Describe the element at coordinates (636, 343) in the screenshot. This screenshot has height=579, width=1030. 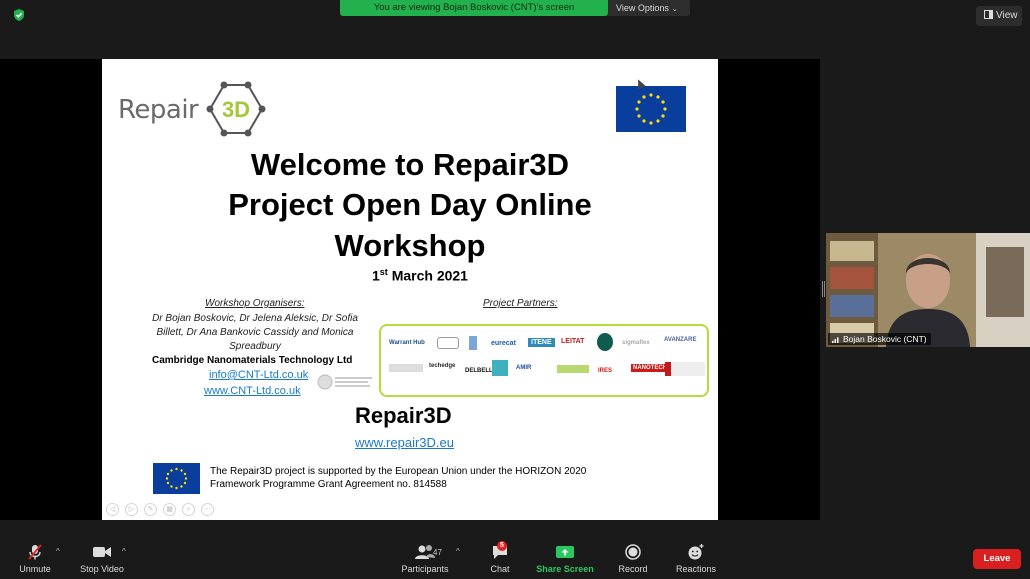
I see `partner-logo: sigmaflex` at that location.